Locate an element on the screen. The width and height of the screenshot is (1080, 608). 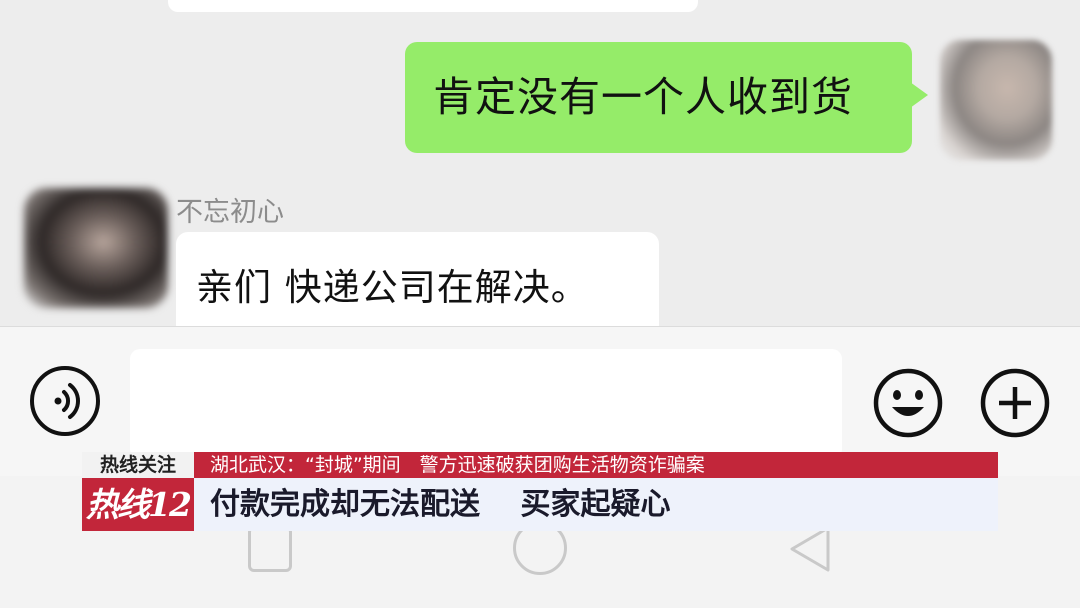
ticker-tag: 热线关注 is located at coordinates (138, 465).